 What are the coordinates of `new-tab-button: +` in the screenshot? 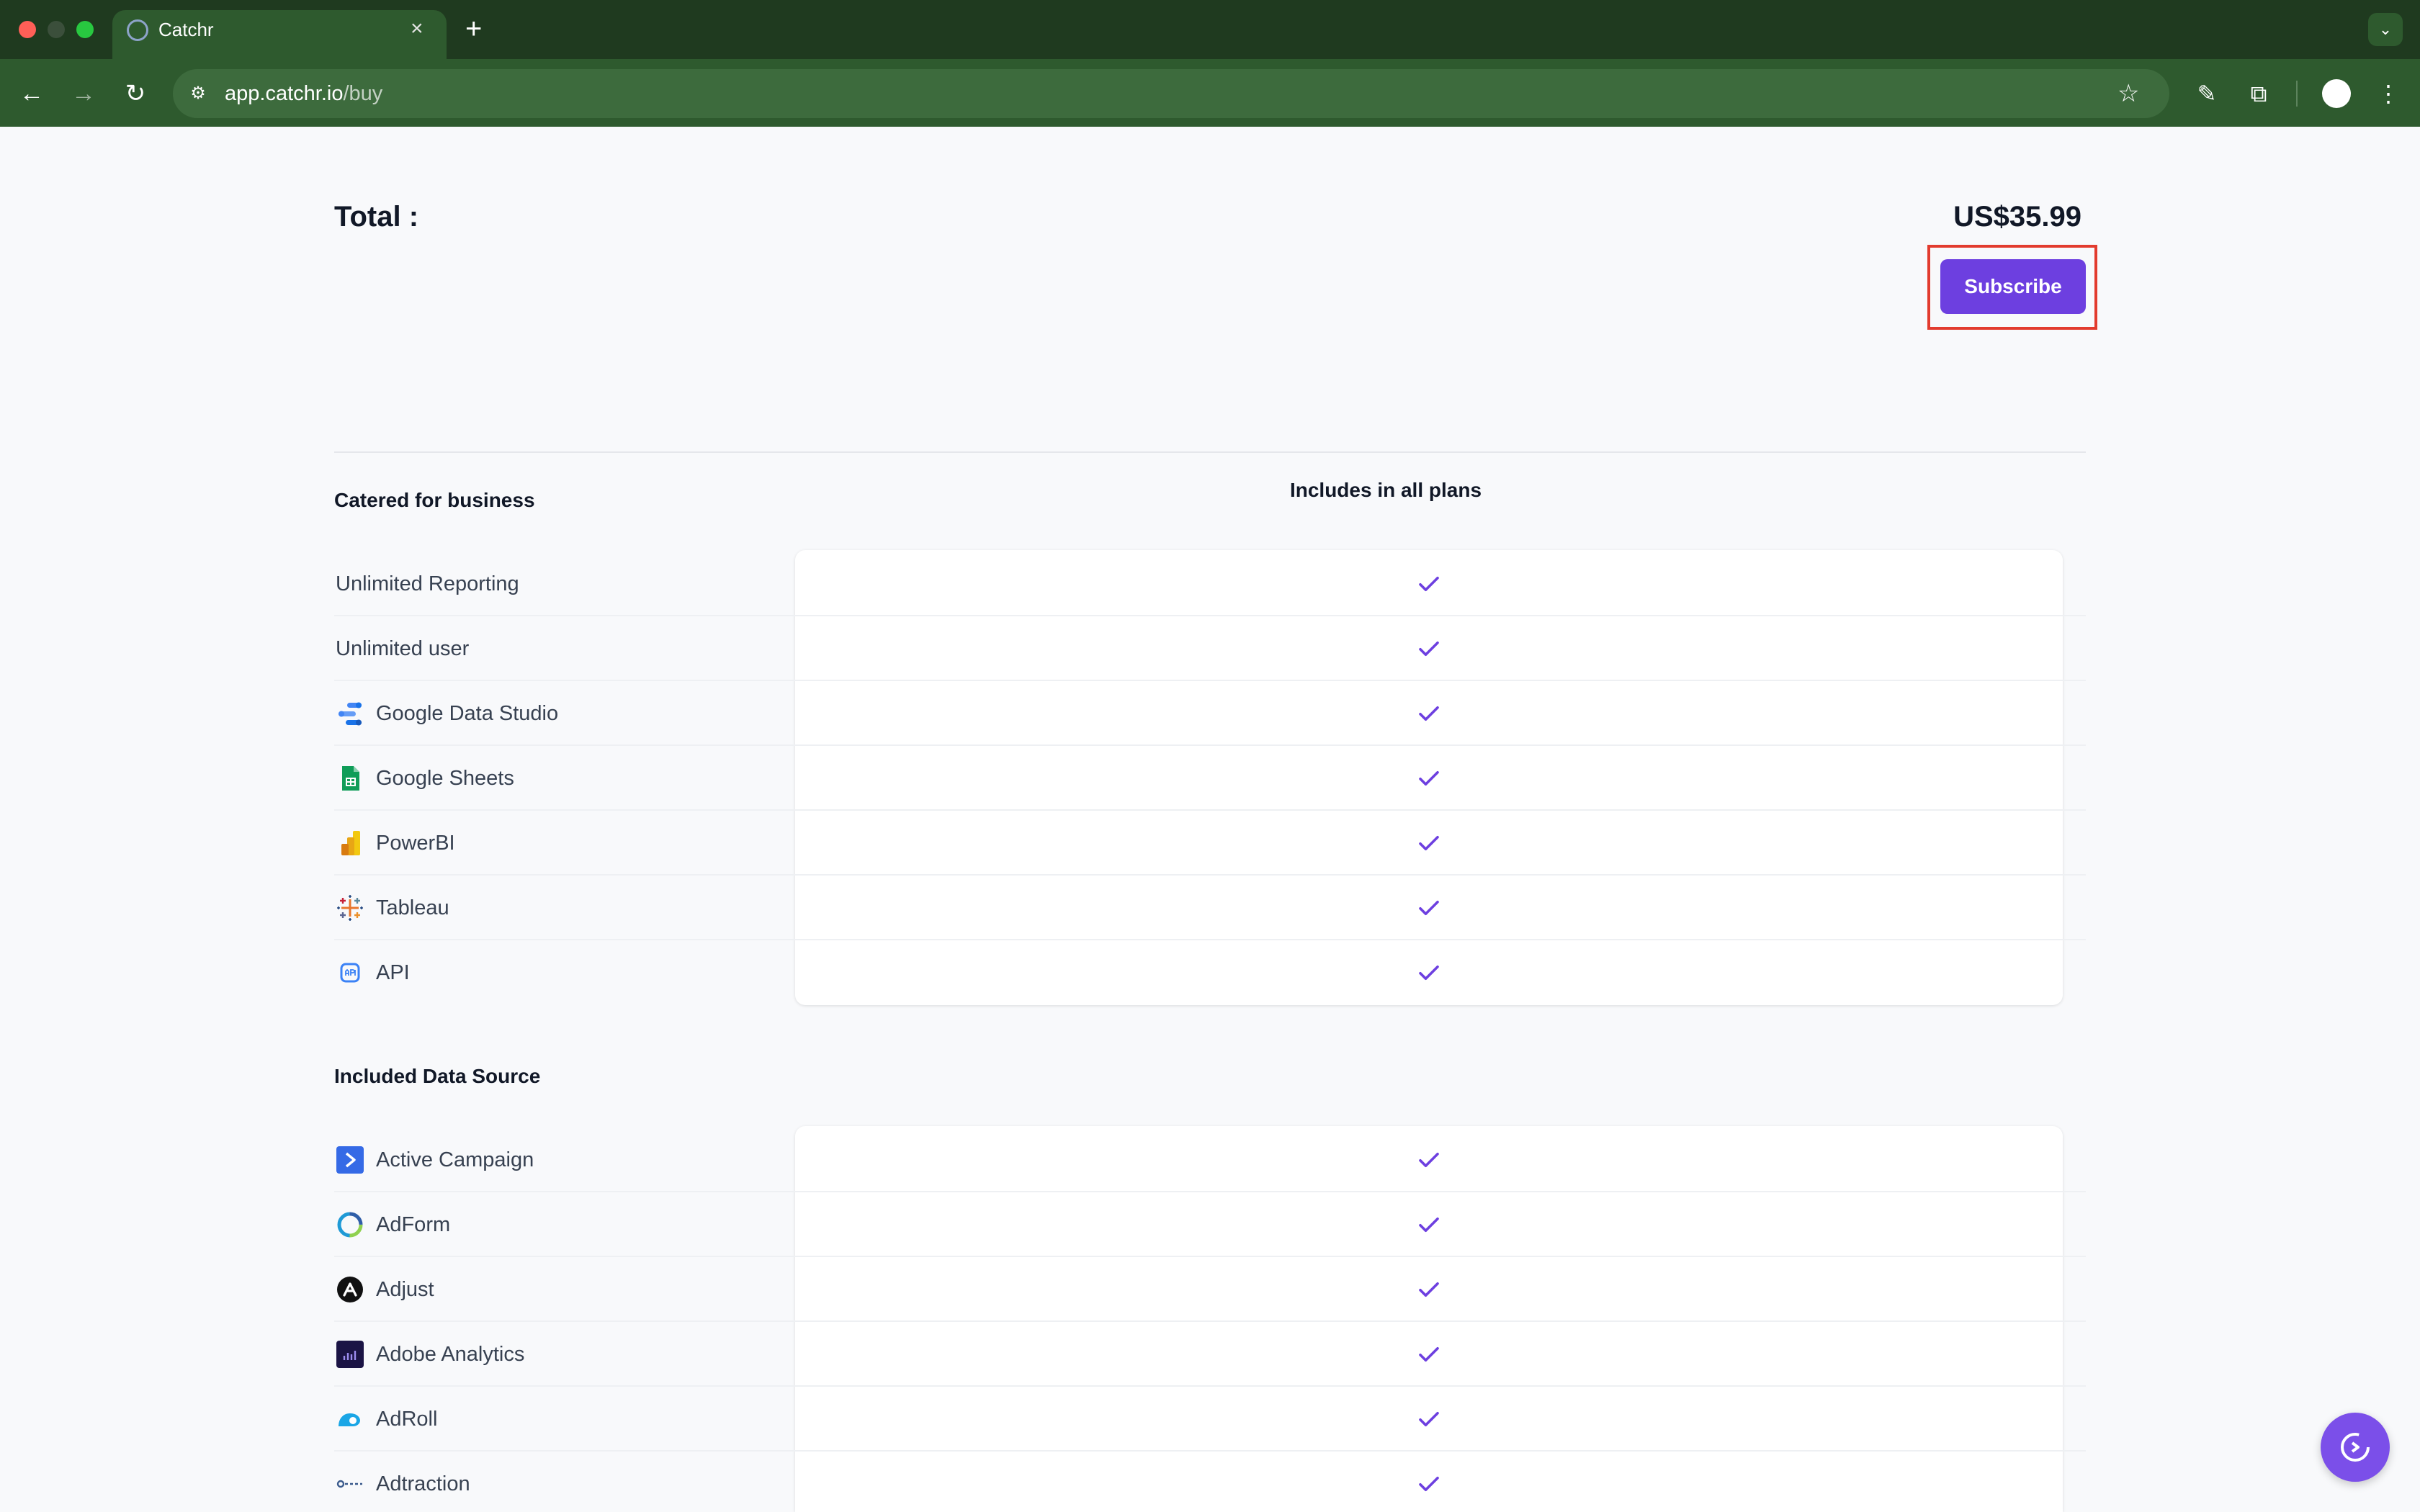 It's located at (473, 29).